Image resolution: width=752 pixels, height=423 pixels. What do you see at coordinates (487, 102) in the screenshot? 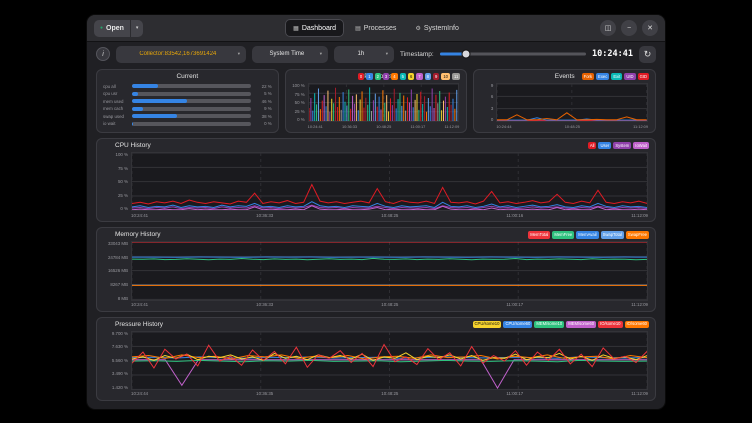
I see `y-axis-labels: 9630` at bounding box center [487, 102].